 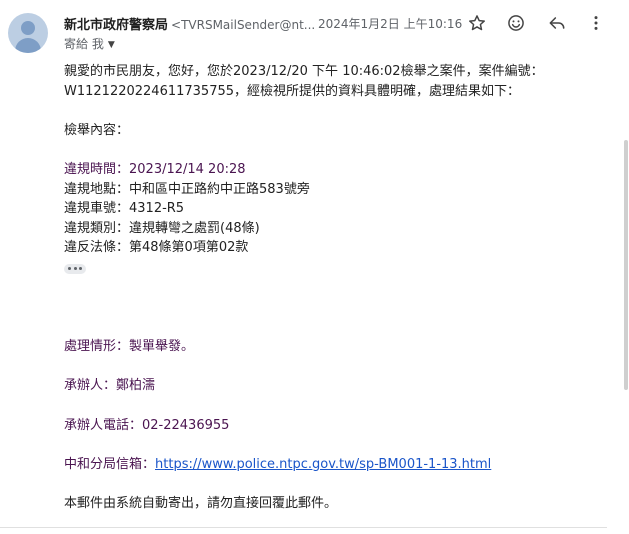 I want to click on reply-icon, so click(x=557, y=23).